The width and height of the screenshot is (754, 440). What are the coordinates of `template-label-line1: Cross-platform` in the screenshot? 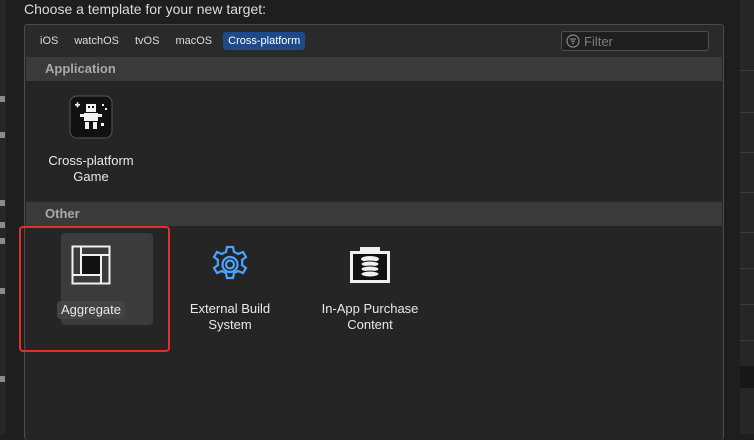 It's located at (91, 160).